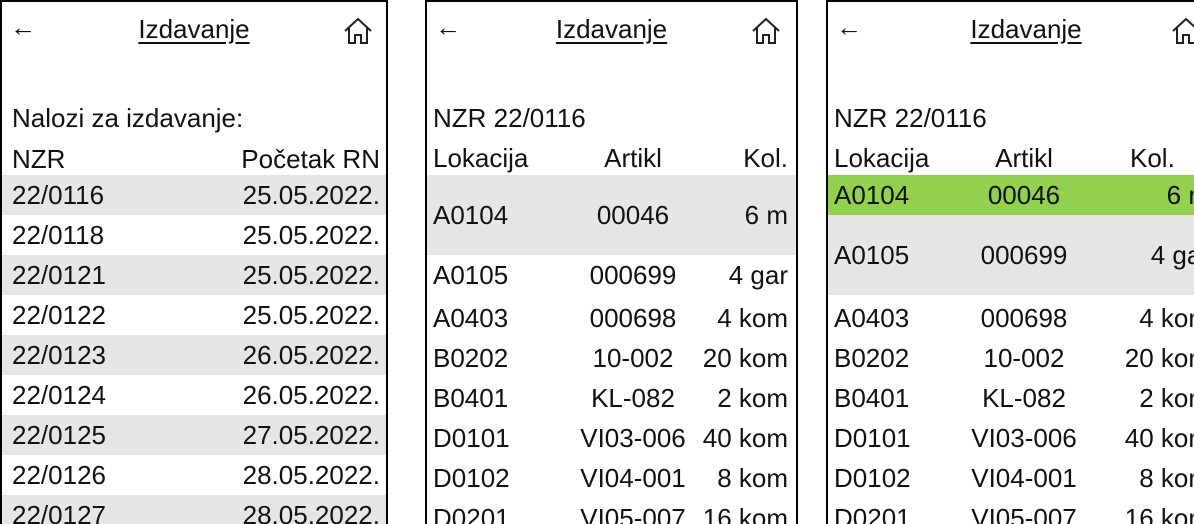 The height and width of the screenshot is (524, 1194). What do you see at coordinates (194, 435) in the screenshot?
I see `order-row: 22/0125 27.05.2022.` at bounding box center [194, 435].